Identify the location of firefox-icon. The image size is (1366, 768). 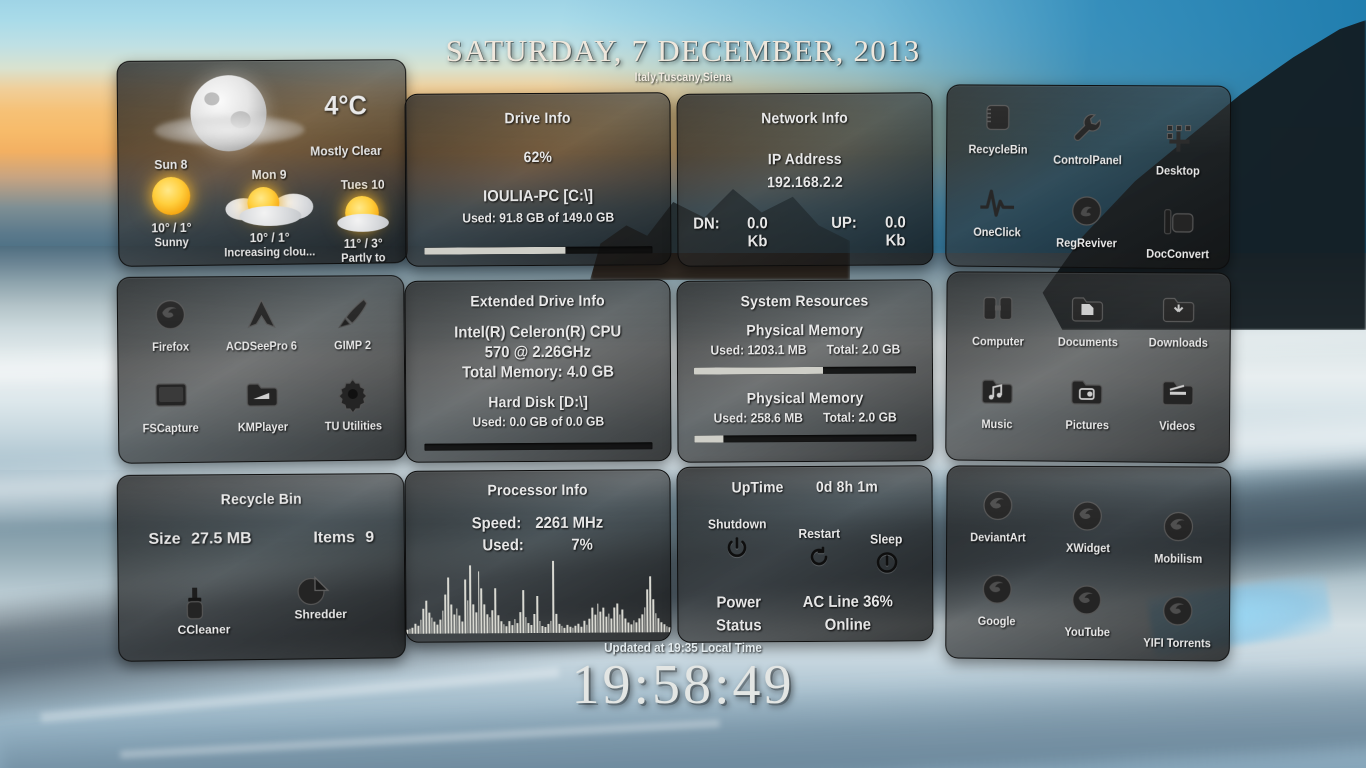
(1177, 611).